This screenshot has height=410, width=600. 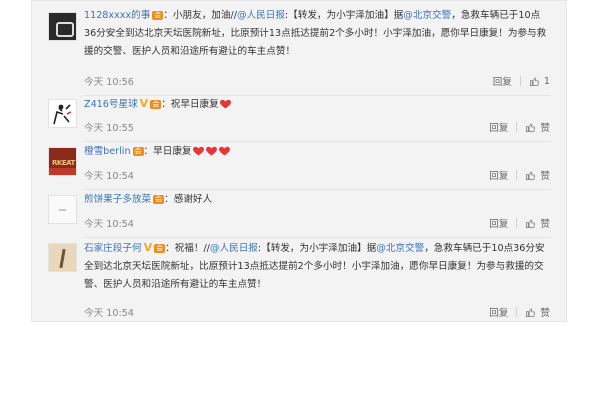 I want to click on user-name-link: 石家庄段子何, so click(x=113, y=248).